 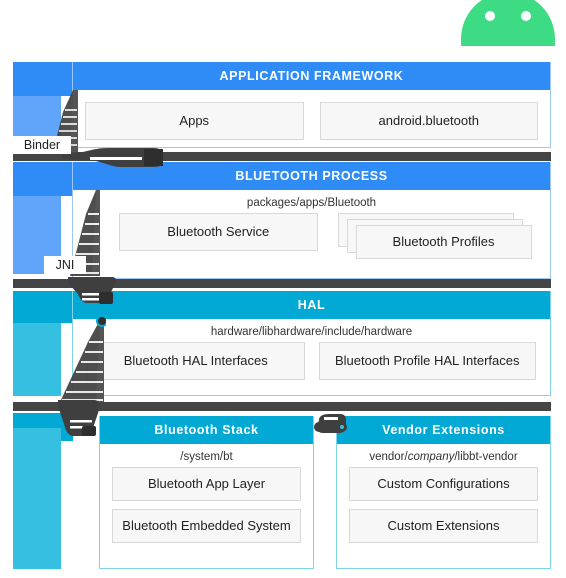 I want to click on box-bluetooth-service: Bluetooth Service, so click(x=218, y=232).